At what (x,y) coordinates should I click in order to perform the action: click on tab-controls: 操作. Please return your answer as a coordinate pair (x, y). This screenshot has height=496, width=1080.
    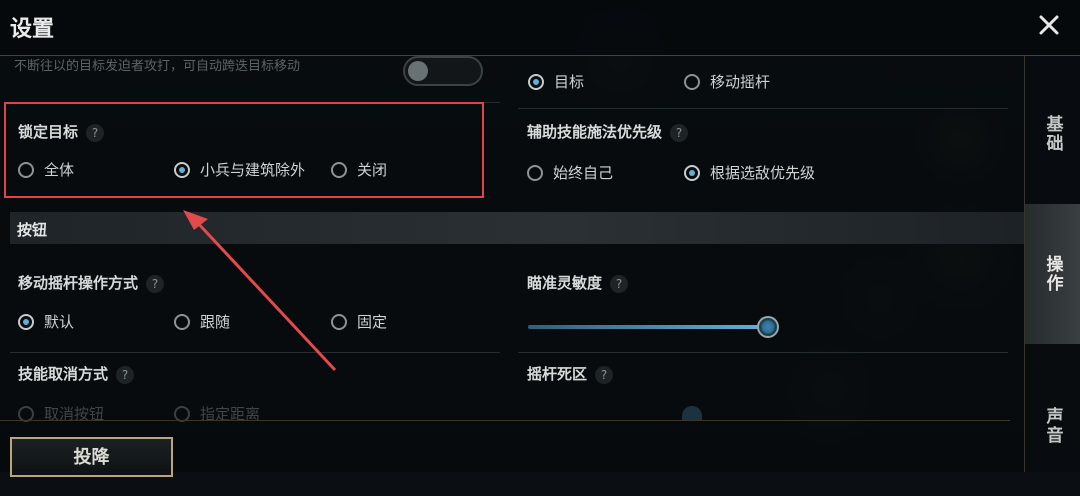
    Looking at the image, I should click on (1052, 274).